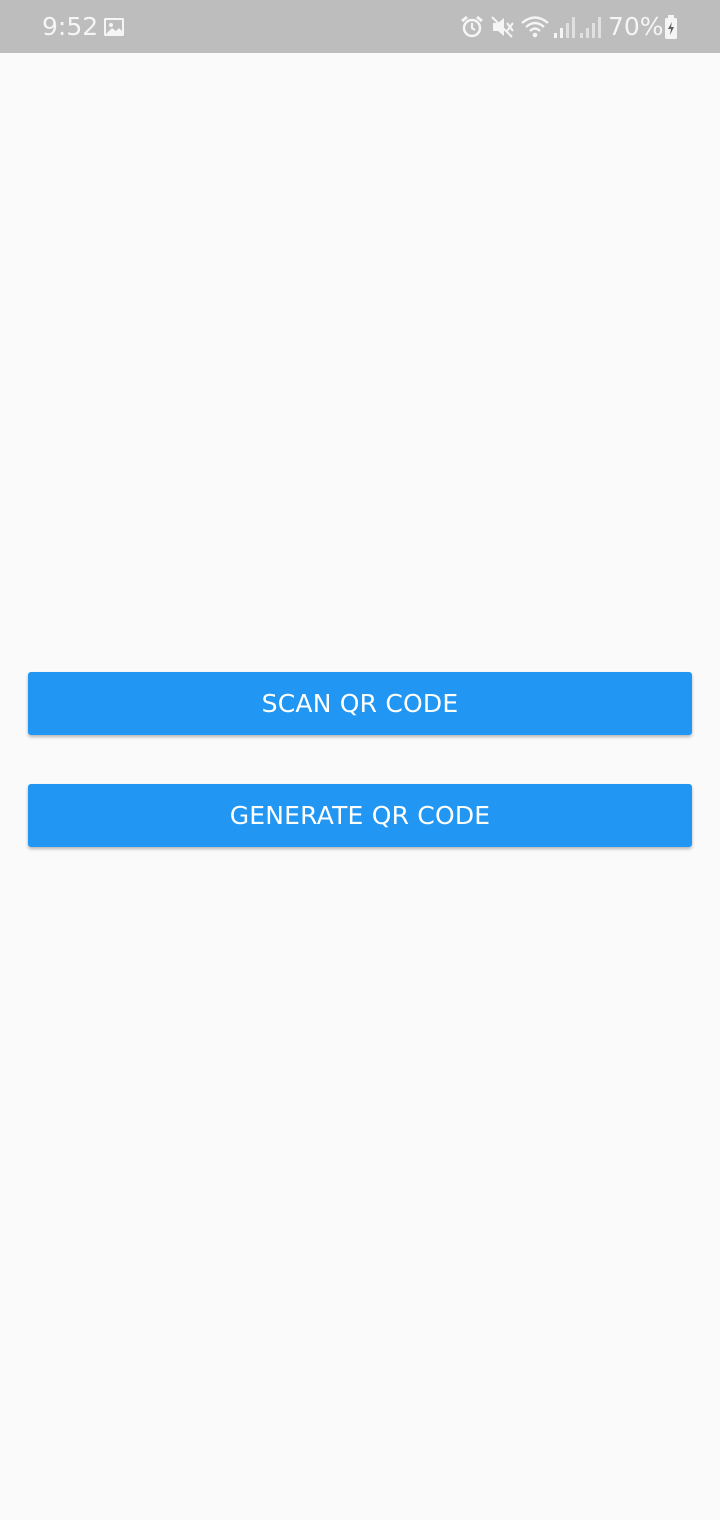  What do you see at coordinates (114, 27) in the screenshot?
I see `gallery-icon` at bounding box center [114, 27].